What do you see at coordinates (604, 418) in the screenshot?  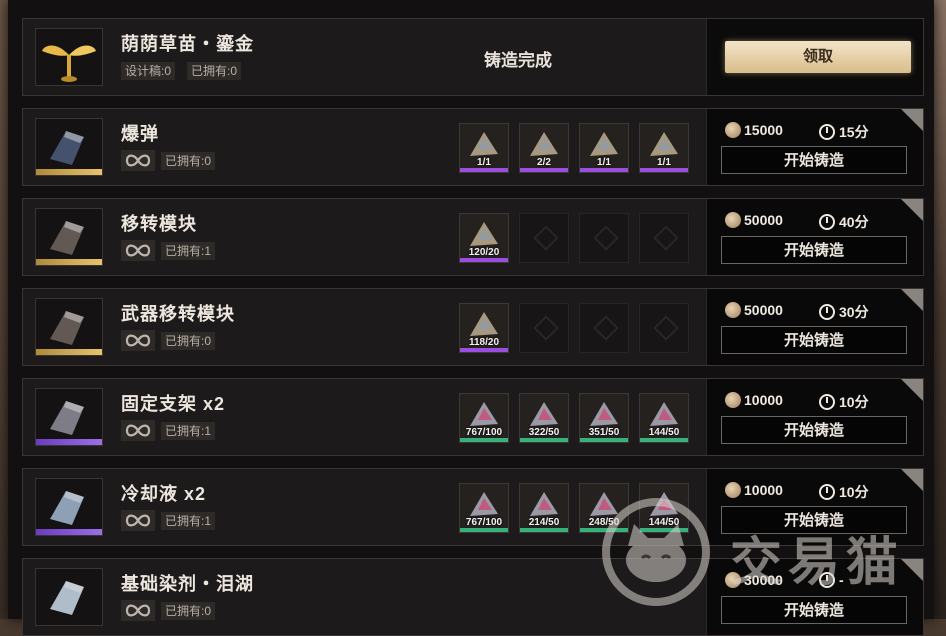 I see `material-slot: 351/50` at bounding box center [604, 418].